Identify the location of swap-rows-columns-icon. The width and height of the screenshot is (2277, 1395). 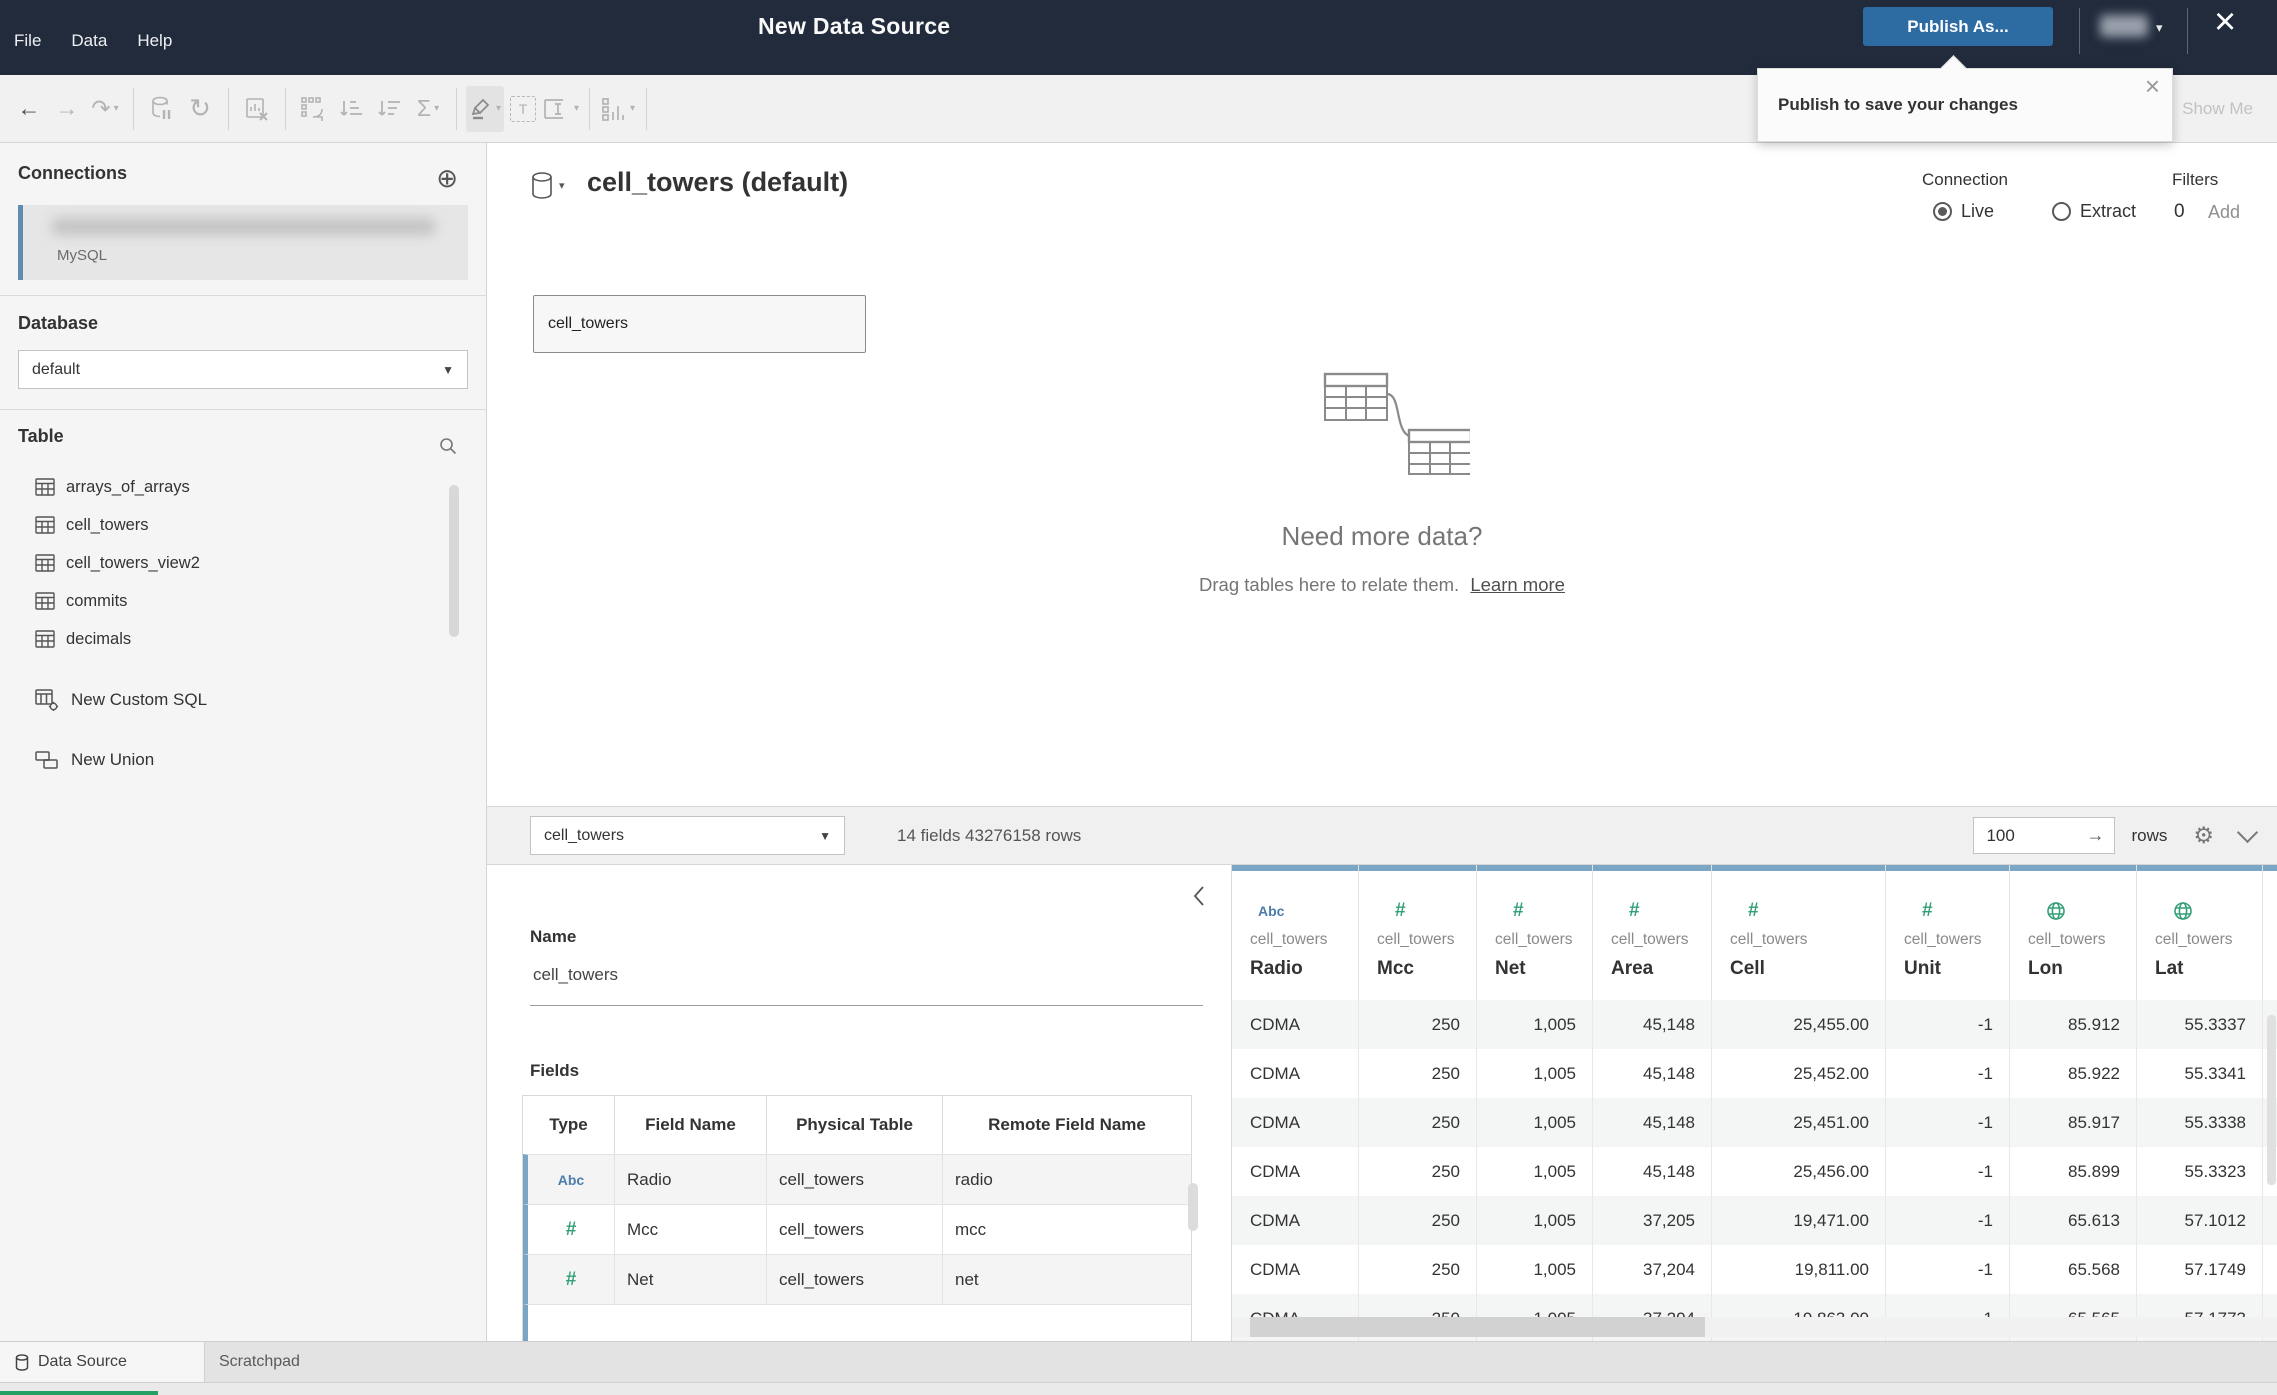
(314, 109).